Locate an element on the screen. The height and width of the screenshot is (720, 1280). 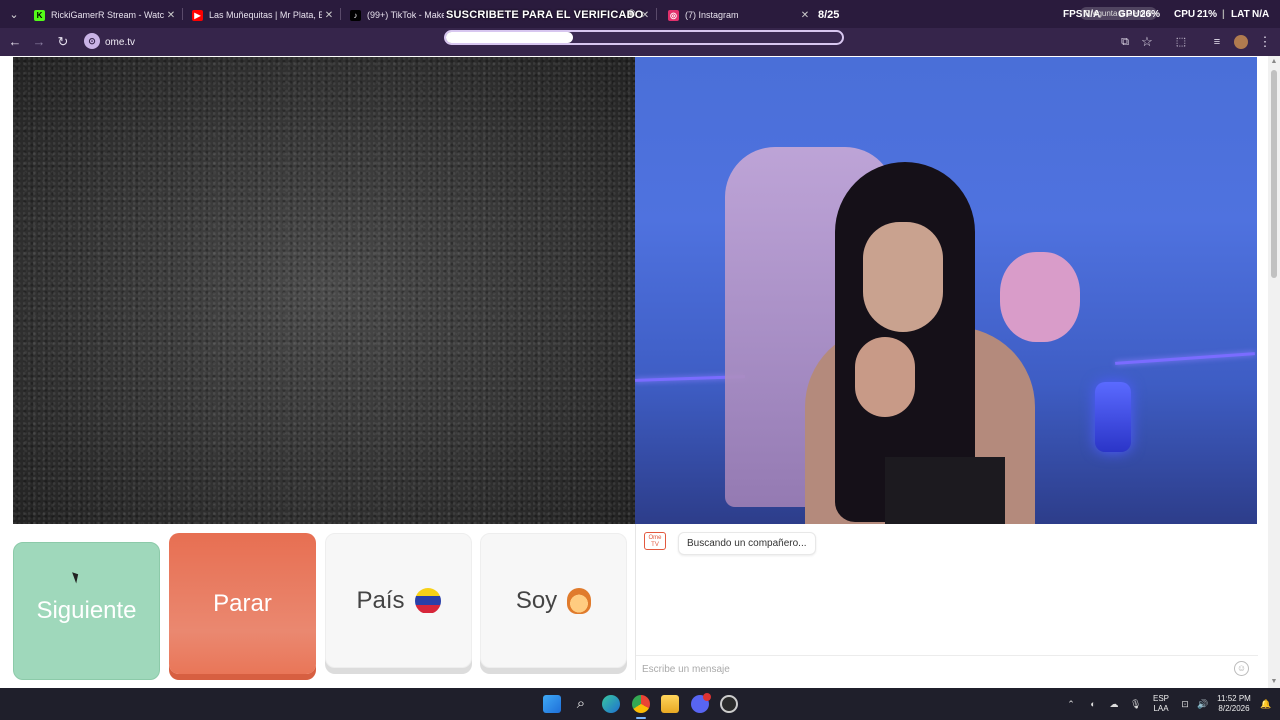
tab-title: RickiGamerR Stream - Watch Li is located at coordinates (107, 15).